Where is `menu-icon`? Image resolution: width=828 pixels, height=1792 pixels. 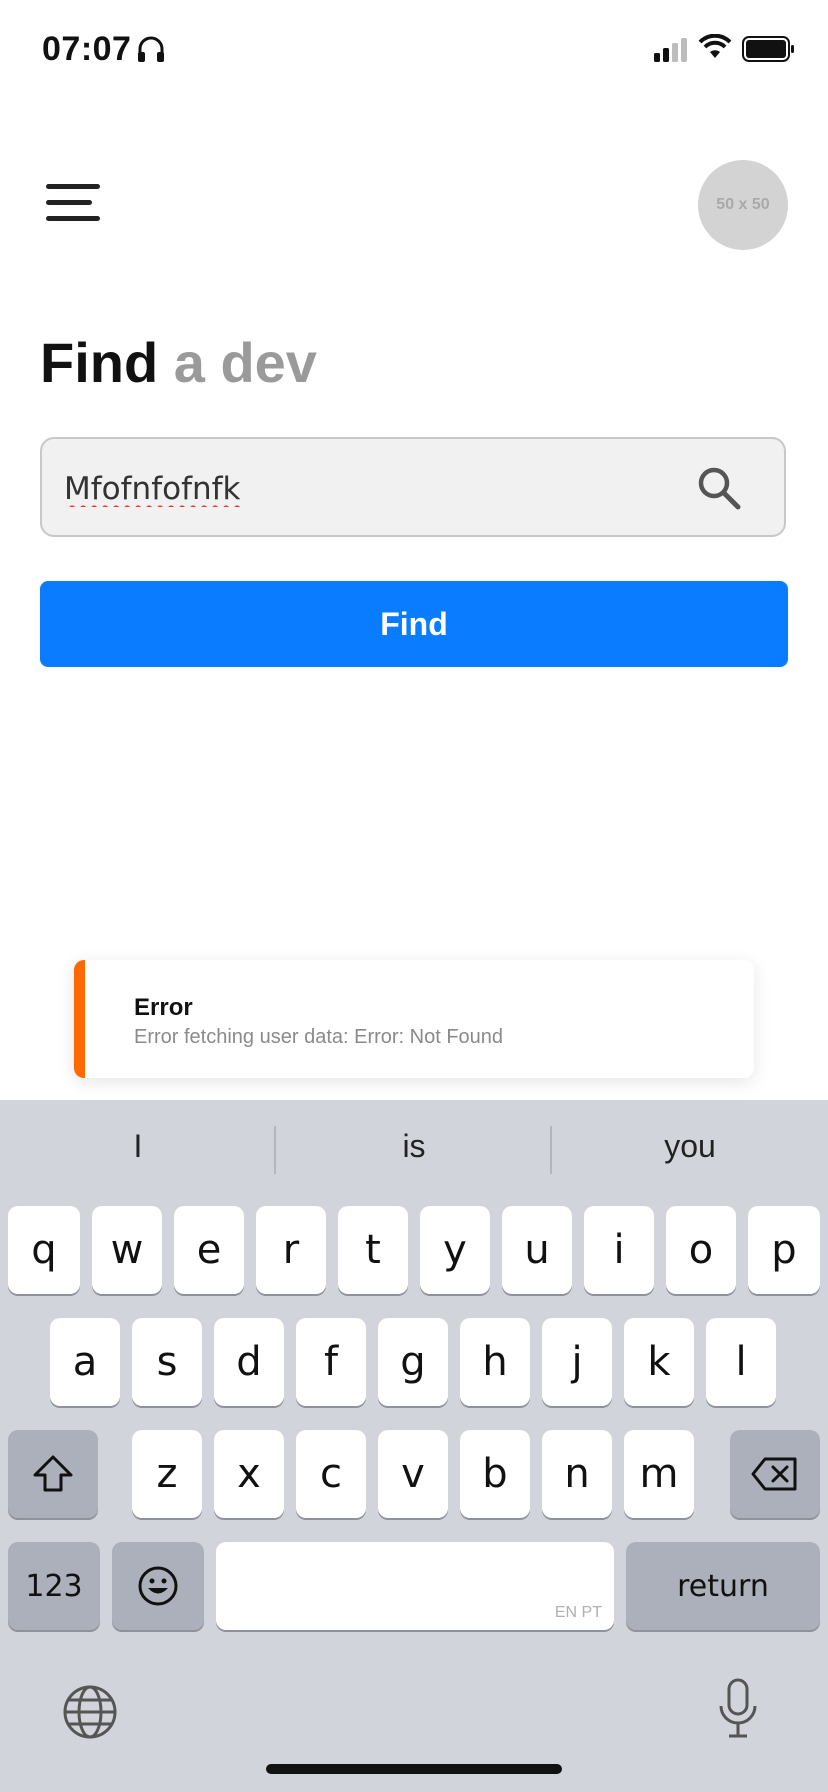 menu-icon is located at coordinates (74, 204).